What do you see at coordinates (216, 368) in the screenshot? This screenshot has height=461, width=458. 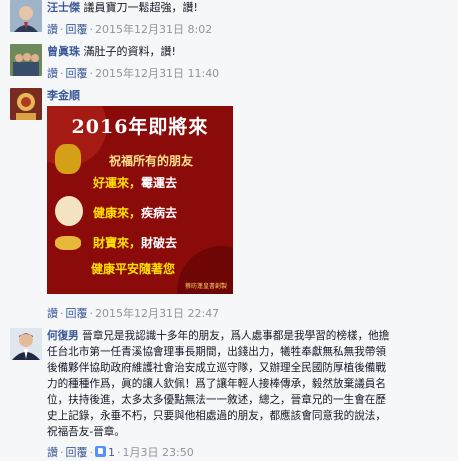 I see `comment-text-line: 後備夥伴協助政府維護社會治安成立巡守隊，又辦理全民國防厚植後備戰` at bounding box center [216, 368].